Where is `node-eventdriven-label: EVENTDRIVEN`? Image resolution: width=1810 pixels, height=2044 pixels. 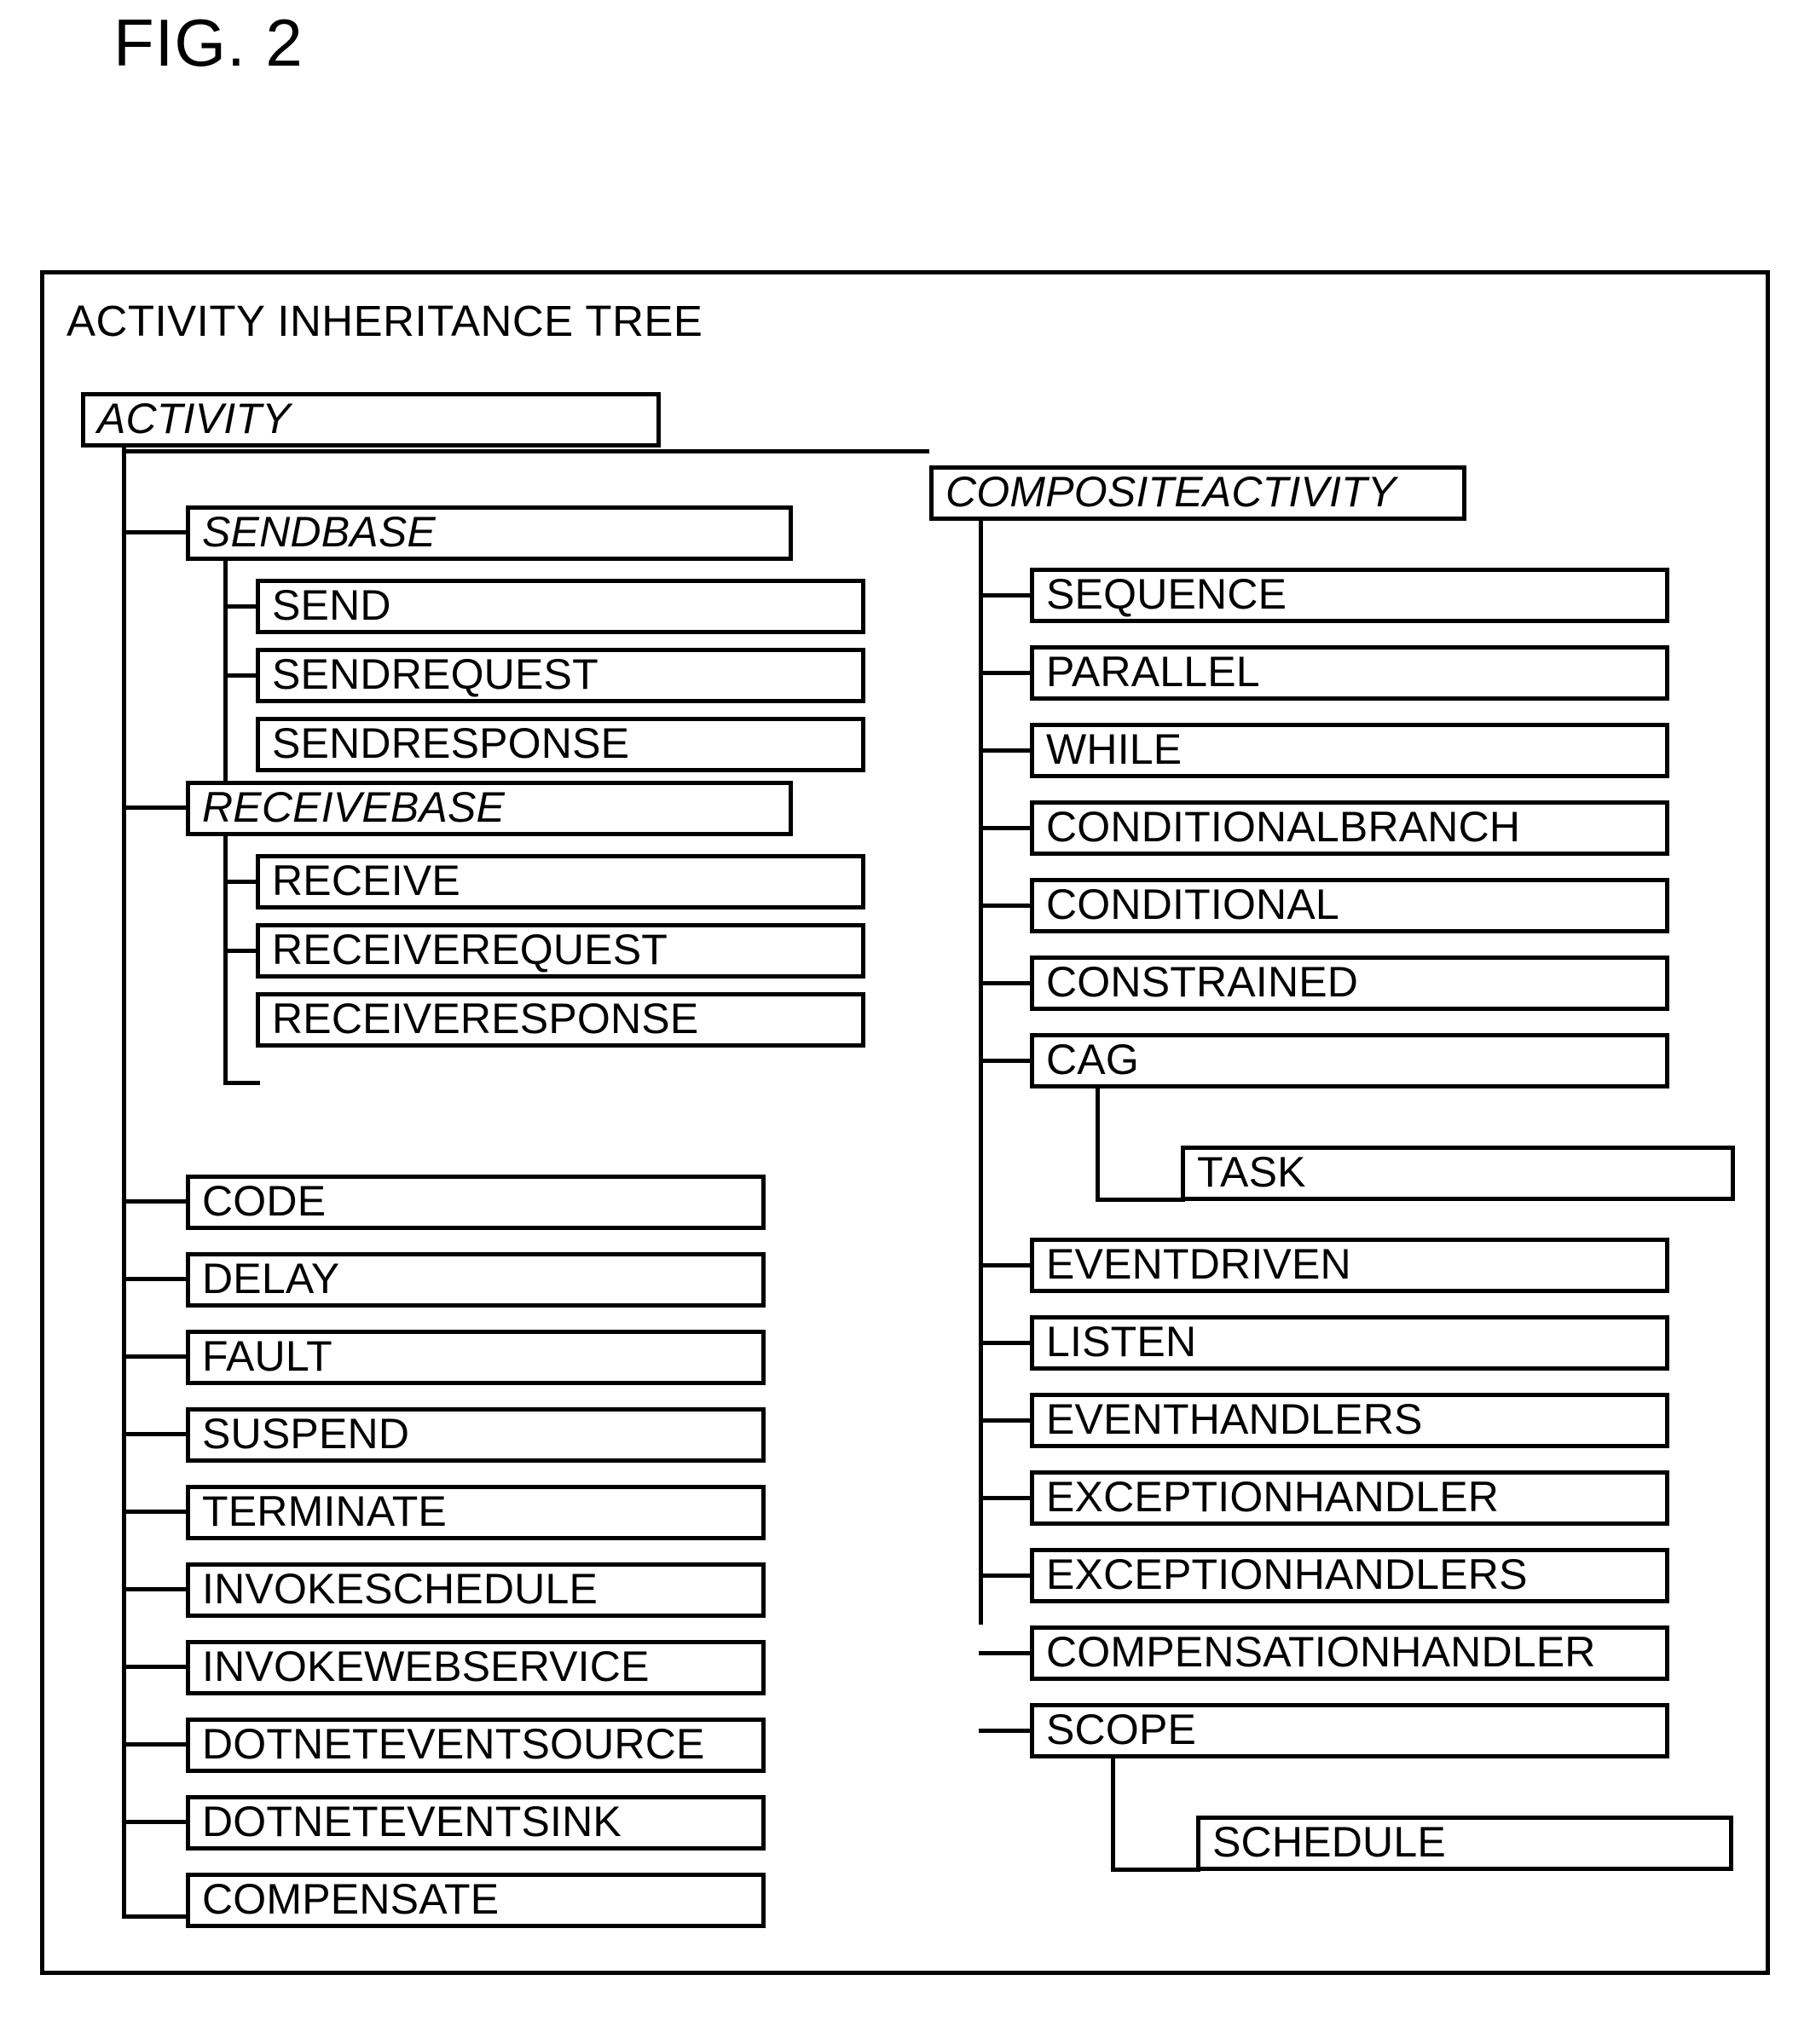
node-eventdriven-label: EVENTDRIVEN is located at coordinates (1198, 1263).